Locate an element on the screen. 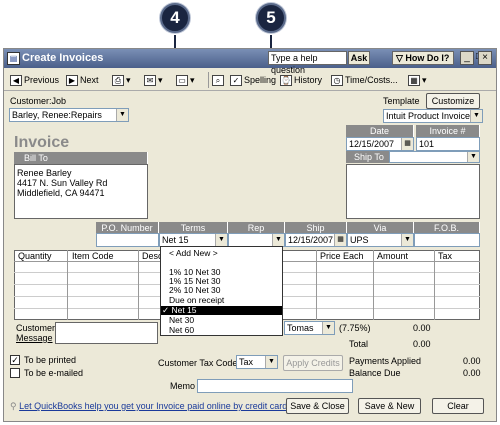  next-icon: ▶ is located at coordinates (72, 81).